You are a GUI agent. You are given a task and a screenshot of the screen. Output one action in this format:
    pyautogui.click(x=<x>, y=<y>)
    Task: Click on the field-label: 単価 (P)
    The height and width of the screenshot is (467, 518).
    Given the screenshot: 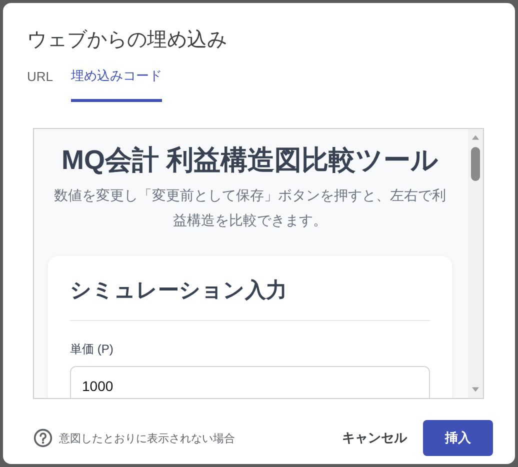 What is the action you would take?
    pyautogui.click(x=92, y=349)
    